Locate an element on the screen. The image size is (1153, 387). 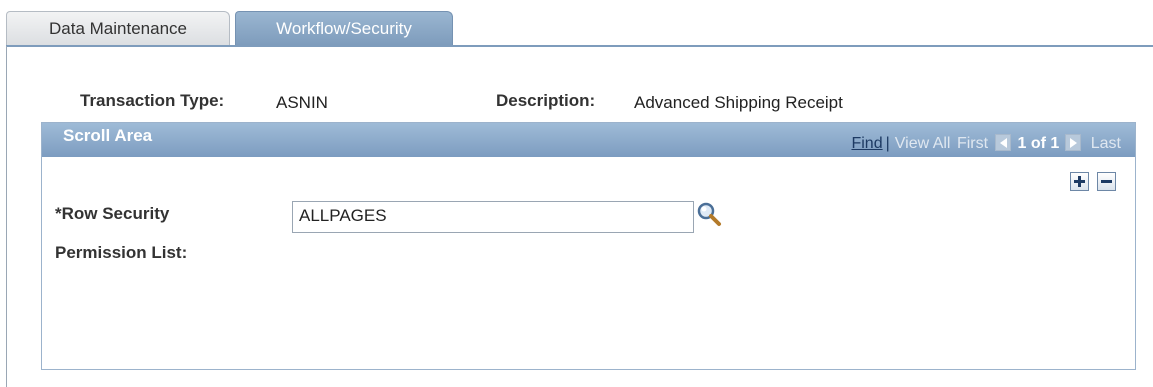
scroll-area-title: Scroll Area is located at coordinates (108, 135).